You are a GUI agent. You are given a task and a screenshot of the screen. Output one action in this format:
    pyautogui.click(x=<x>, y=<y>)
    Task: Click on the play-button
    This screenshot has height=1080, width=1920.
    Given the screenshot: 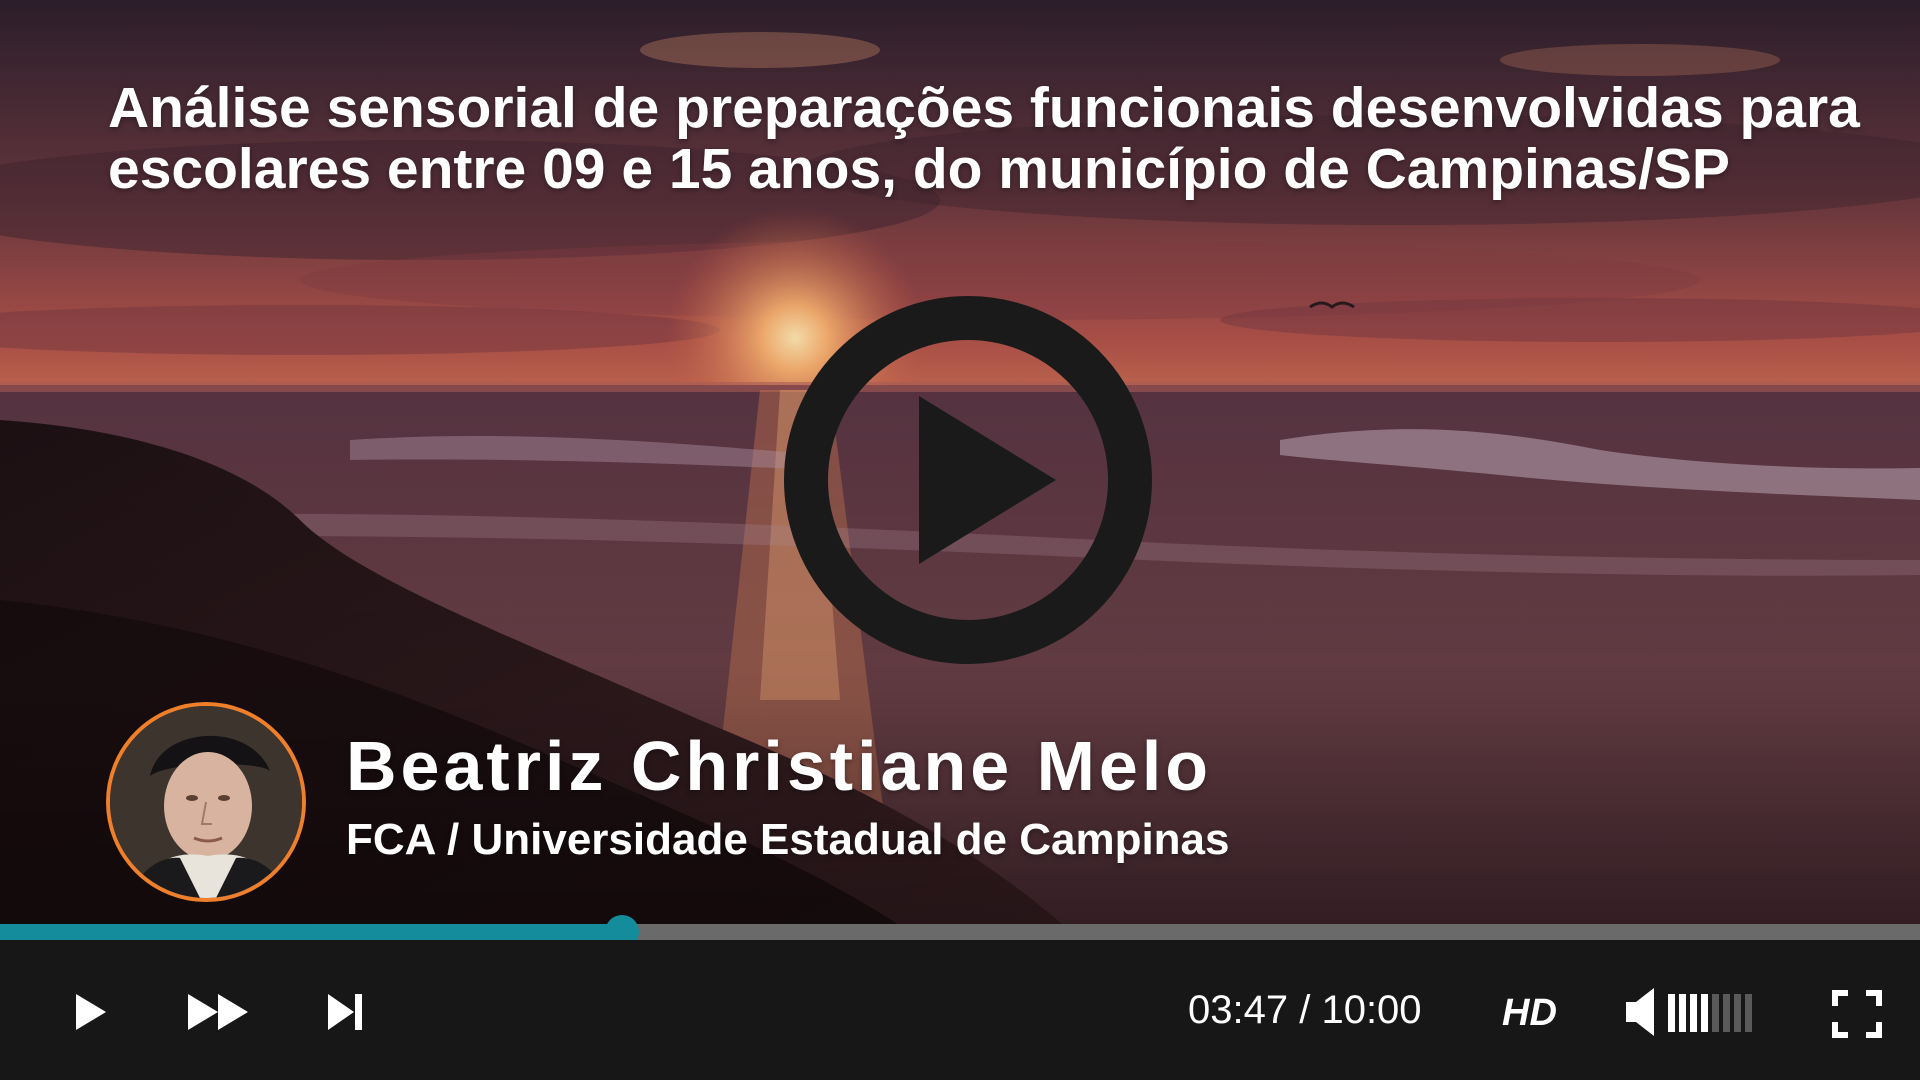 What is the action you would take?
    pyautogui.click(x=90, y=1012)
    